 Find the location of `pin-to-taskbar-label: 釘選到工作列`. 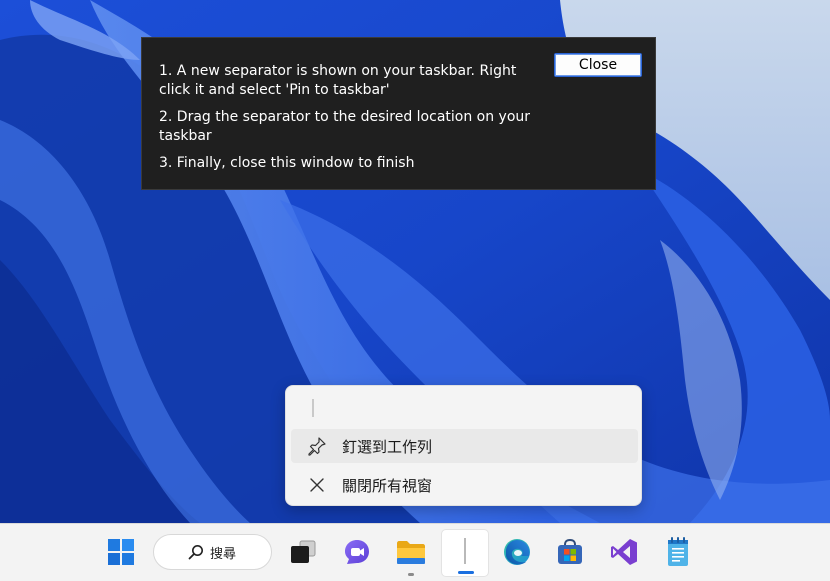

pin-to-taskbar-label: 釘選到工作列 is located at coordinates (387, 446).